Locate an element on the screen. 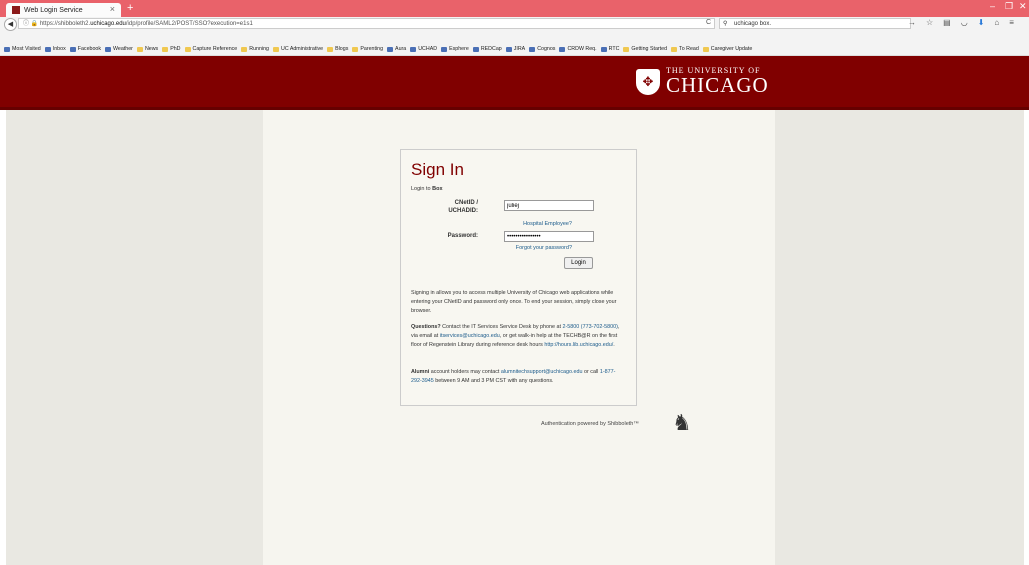  alumni-email-link: alumnitechsupport@uchicago.edu is located at coordinates (542, 372).